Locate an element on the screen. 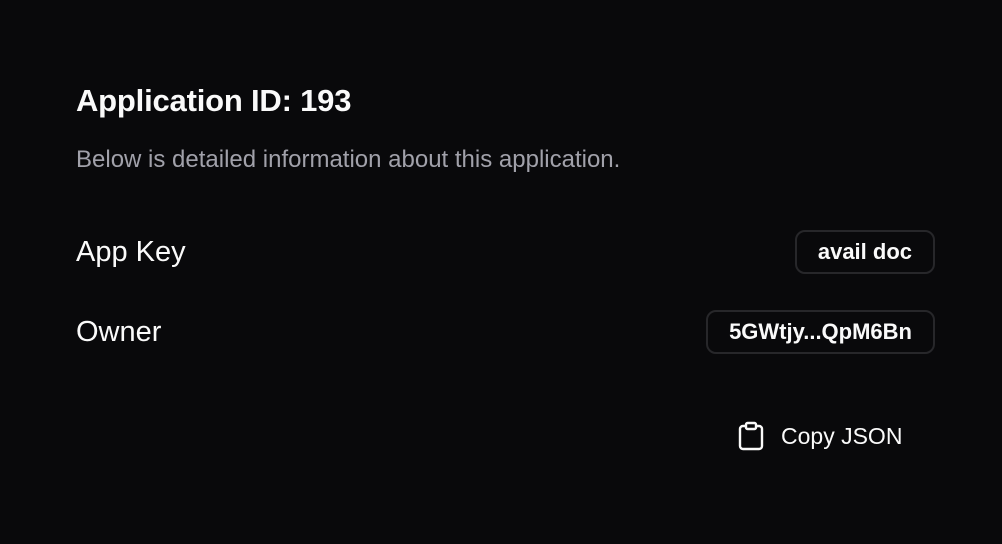 The height and width of the screenshot is (544, 1002). page-title: Application ID: 193 is located at coordinates (214, 100).